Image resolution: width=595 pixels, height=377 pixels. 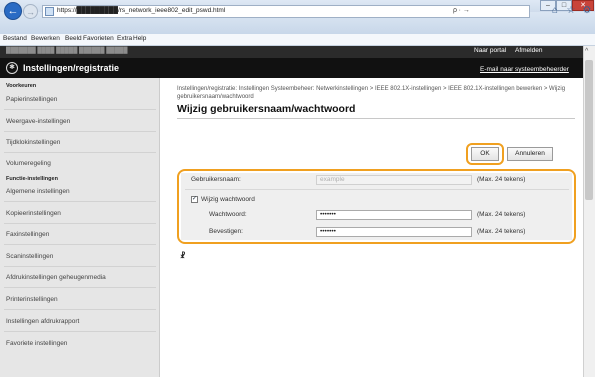 What do you see at coordinates (28, 163) in the screenshot?
I see `sidebar-item-volume: Volumeregeling` at bounding box center [28, 163].